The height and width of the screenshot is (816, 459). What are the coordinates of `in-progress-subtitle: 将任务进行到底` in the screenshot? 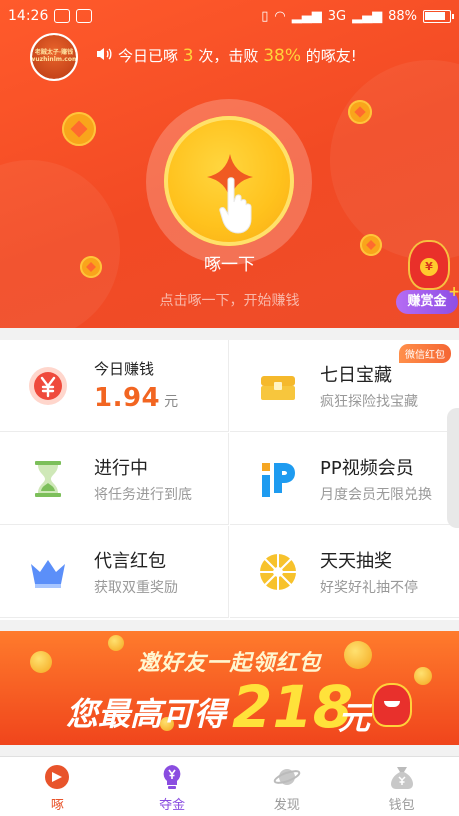 It's located at (143, 494).